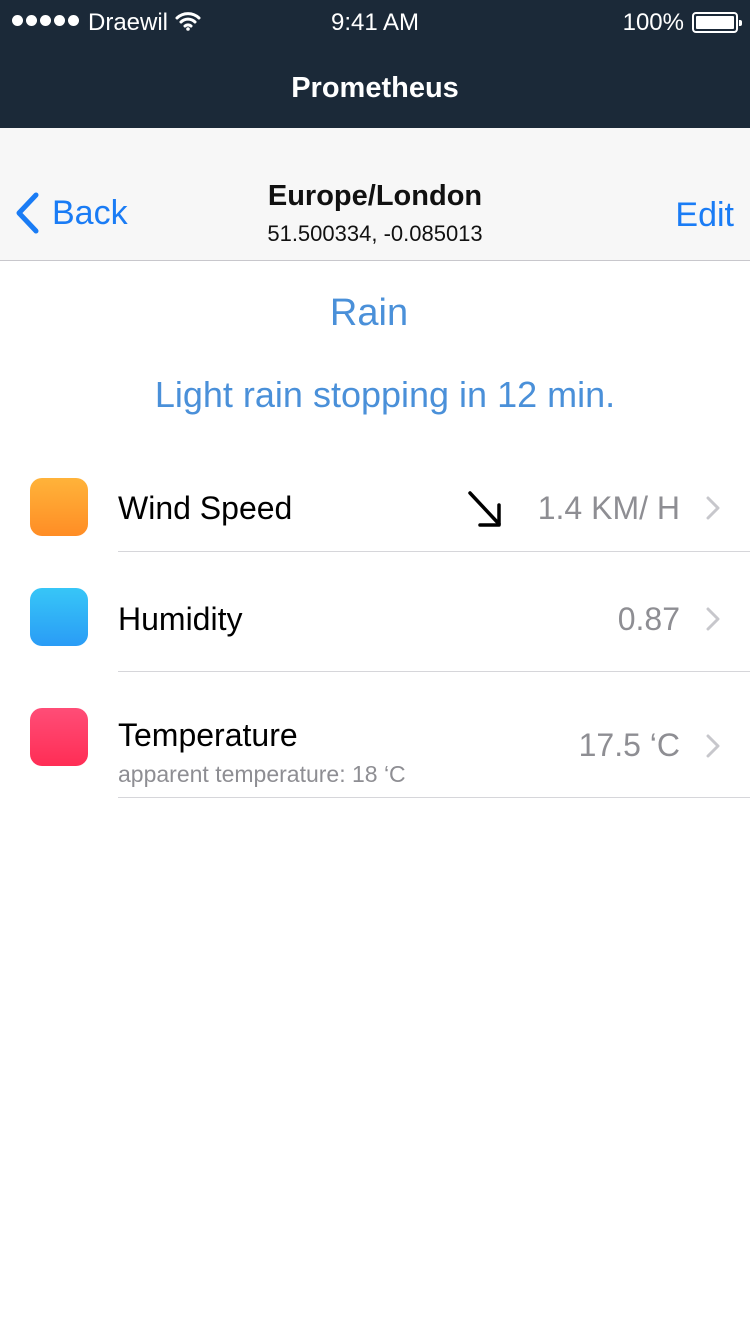 Image resolution: width=750 pixels, height=1334 pixels. Describe the element at coordinates (375, 64) in the screenshot. I see `app-header: Draewil 9:41 AM 100% Prometheus` at that location.